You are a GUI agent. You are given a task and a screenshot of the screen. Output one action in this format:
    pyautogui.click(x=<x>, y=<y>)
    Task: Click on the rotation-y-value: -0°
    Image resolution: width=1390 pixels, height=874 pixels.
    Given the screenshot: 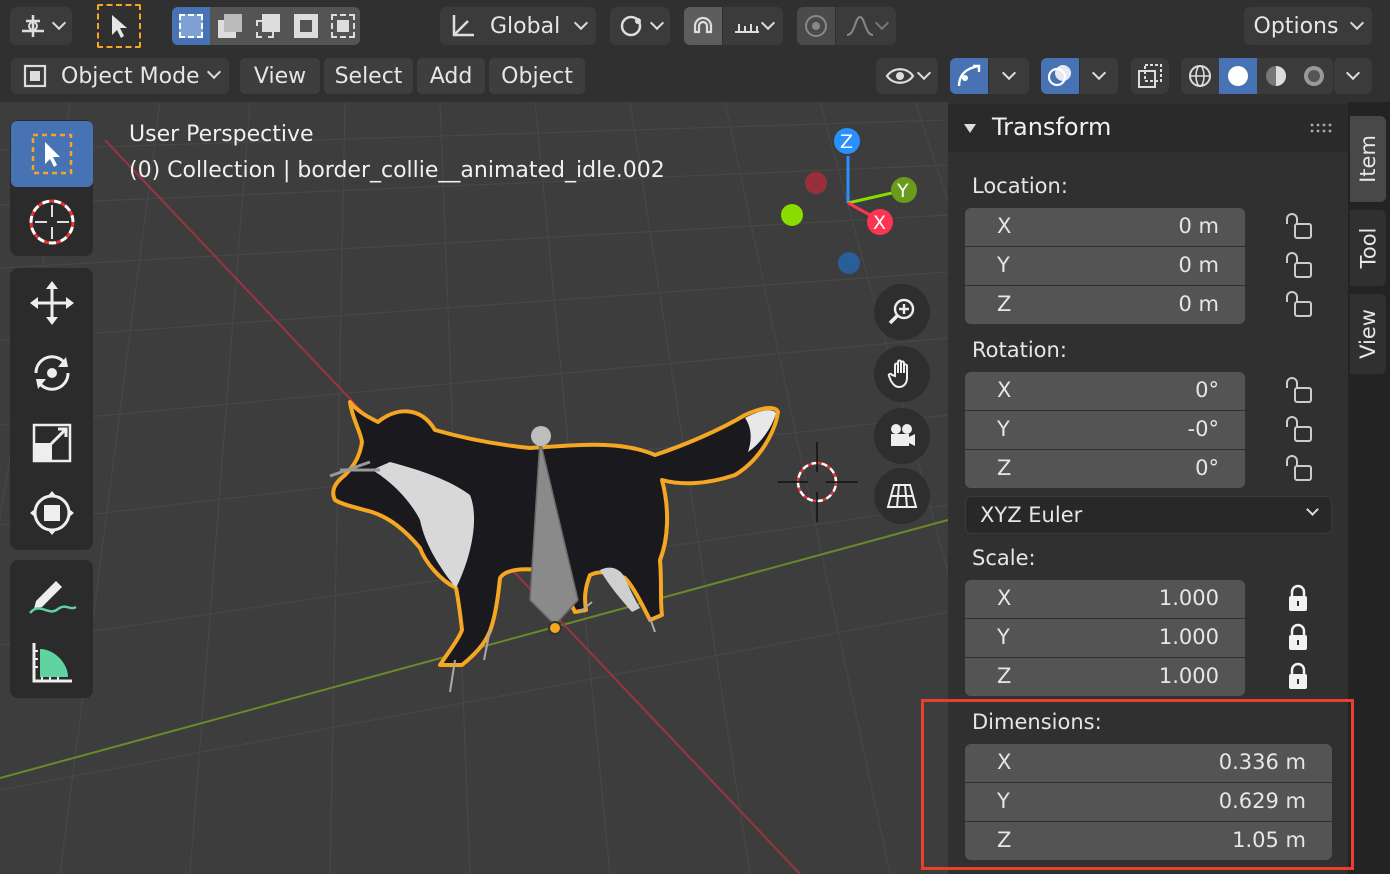 What is the action you would take?
    pyautogui.click(x=1203, y=429)
    